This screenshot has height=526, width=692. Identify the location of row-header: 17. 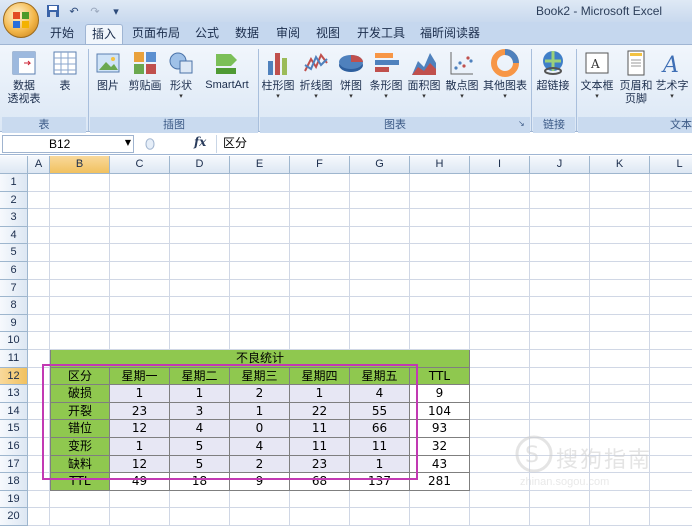
(14, 464).